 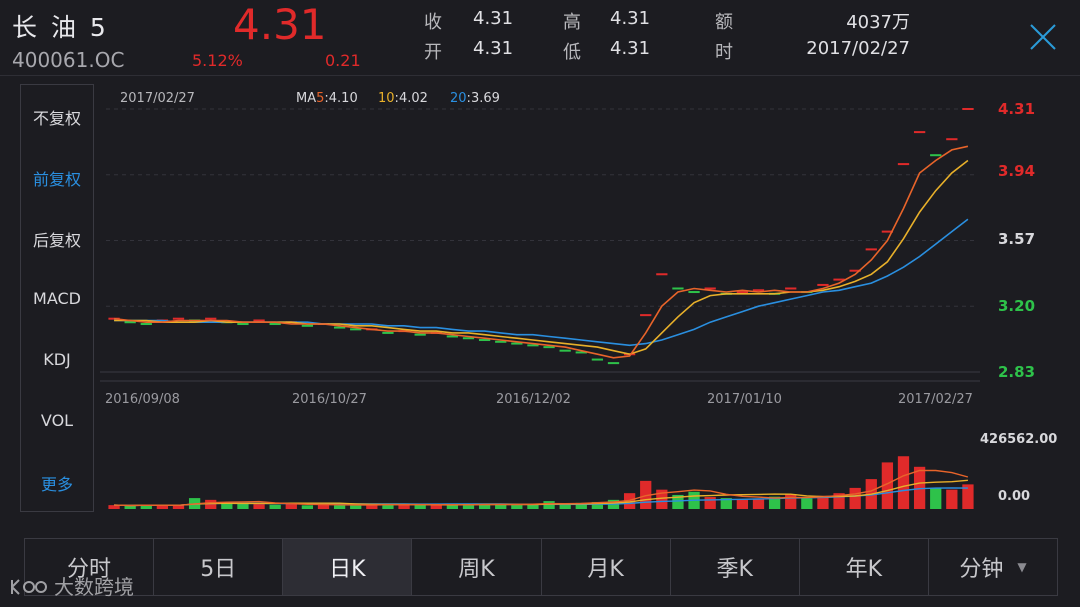 What do you see at coordinates (1016, 306) in the screenshot?
I see `price-tick-3: 3.20` at bounding box center [1016, 306].